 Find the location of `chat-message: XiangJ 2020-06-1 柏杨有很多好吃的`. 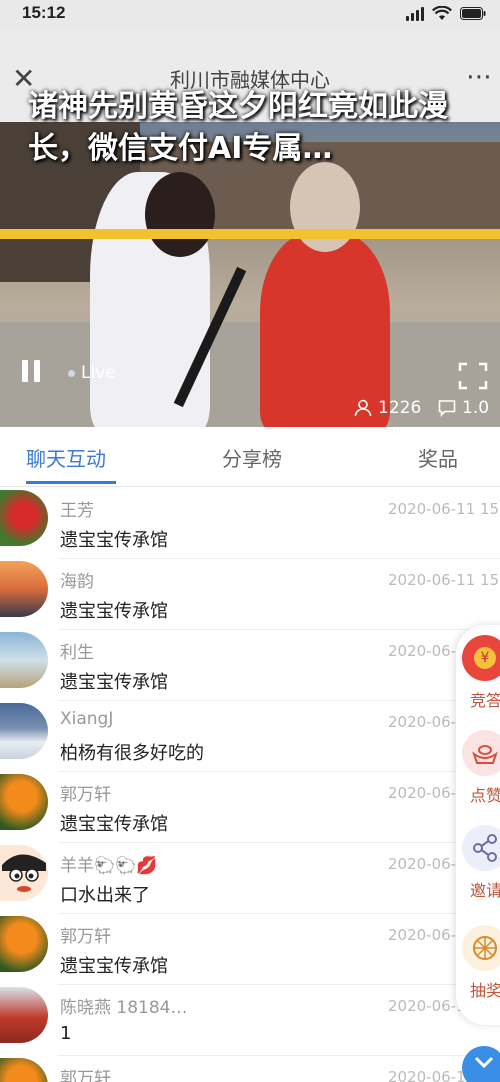

chat-message: XiangJ 2020-06-1 柏杨有很多好吃的 is located at coordinates (250, 736).